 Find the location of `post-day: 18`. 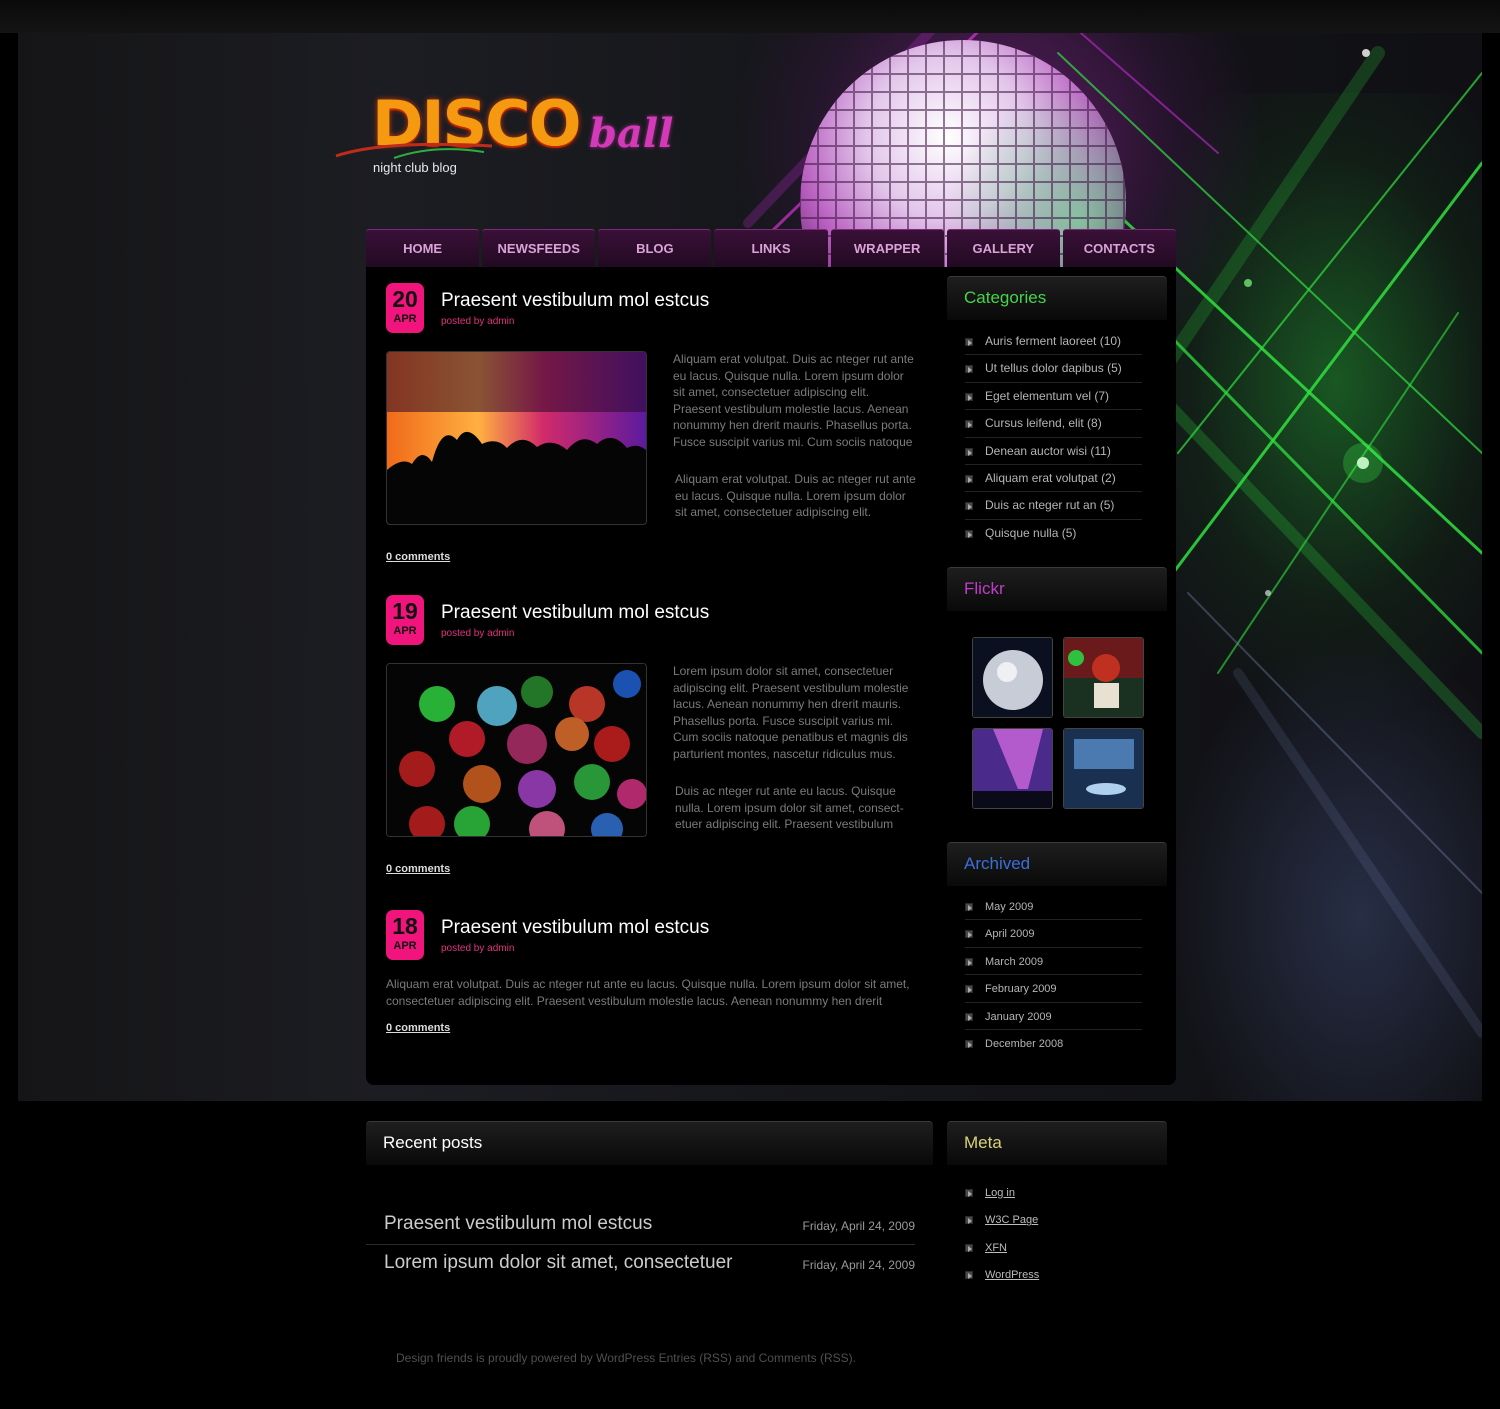

post-day: 18 is located at coordinates (405, 926).